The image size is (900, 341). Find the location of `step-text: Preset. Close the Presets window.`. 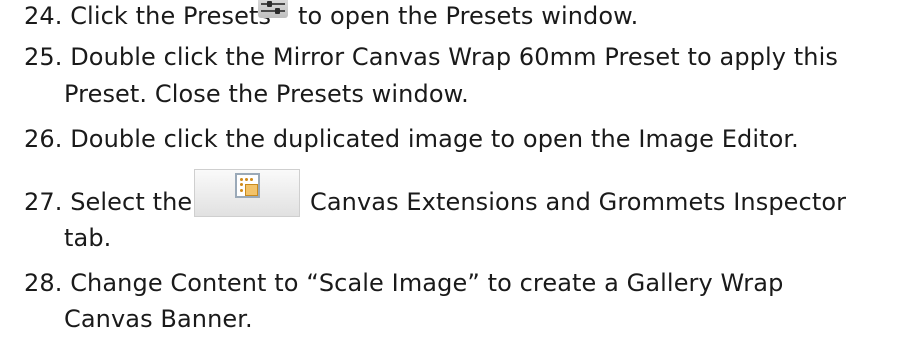

step-text: Preset. Close the Presets window. is located at coordinates (266, 94).